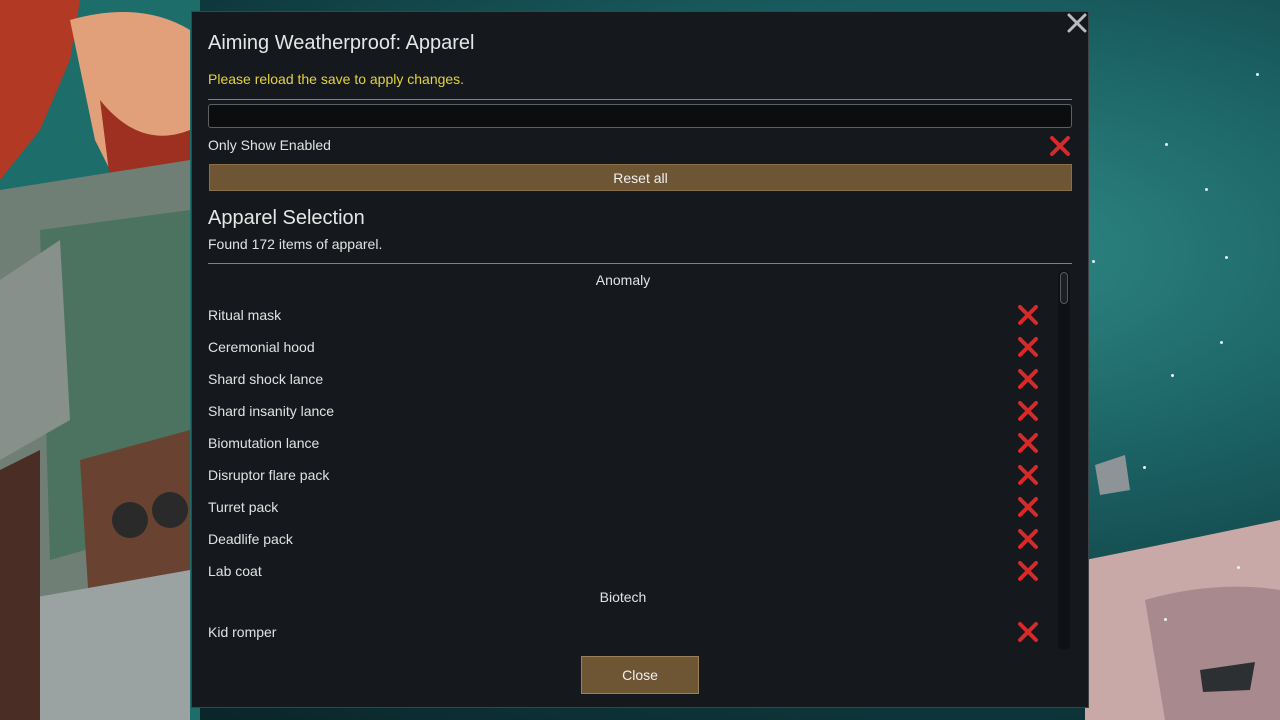 The image size is (1280, 720). Describe the element at coordinates (271, 411) in the screenshot. I see `item-name: Shard insanity lance` at that location.